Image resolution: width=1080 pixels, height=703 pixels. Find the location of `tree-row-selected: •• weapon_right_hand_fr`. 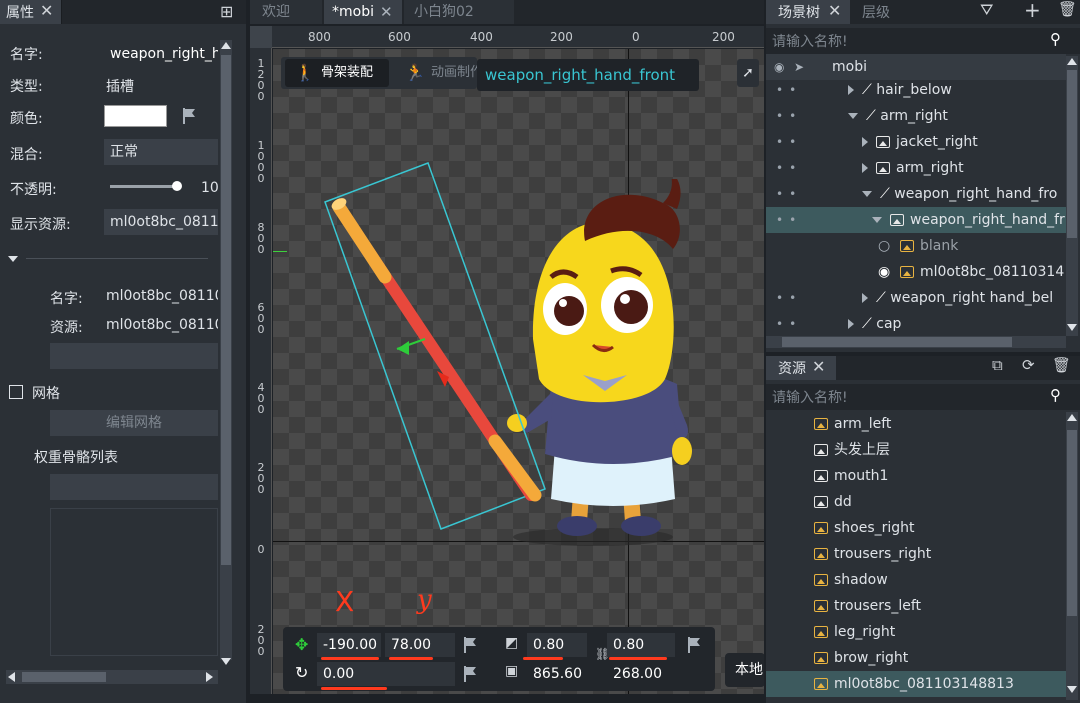

tree-row-selected: •• weapon_right_hand_fr is located at coordinates (916, 220).